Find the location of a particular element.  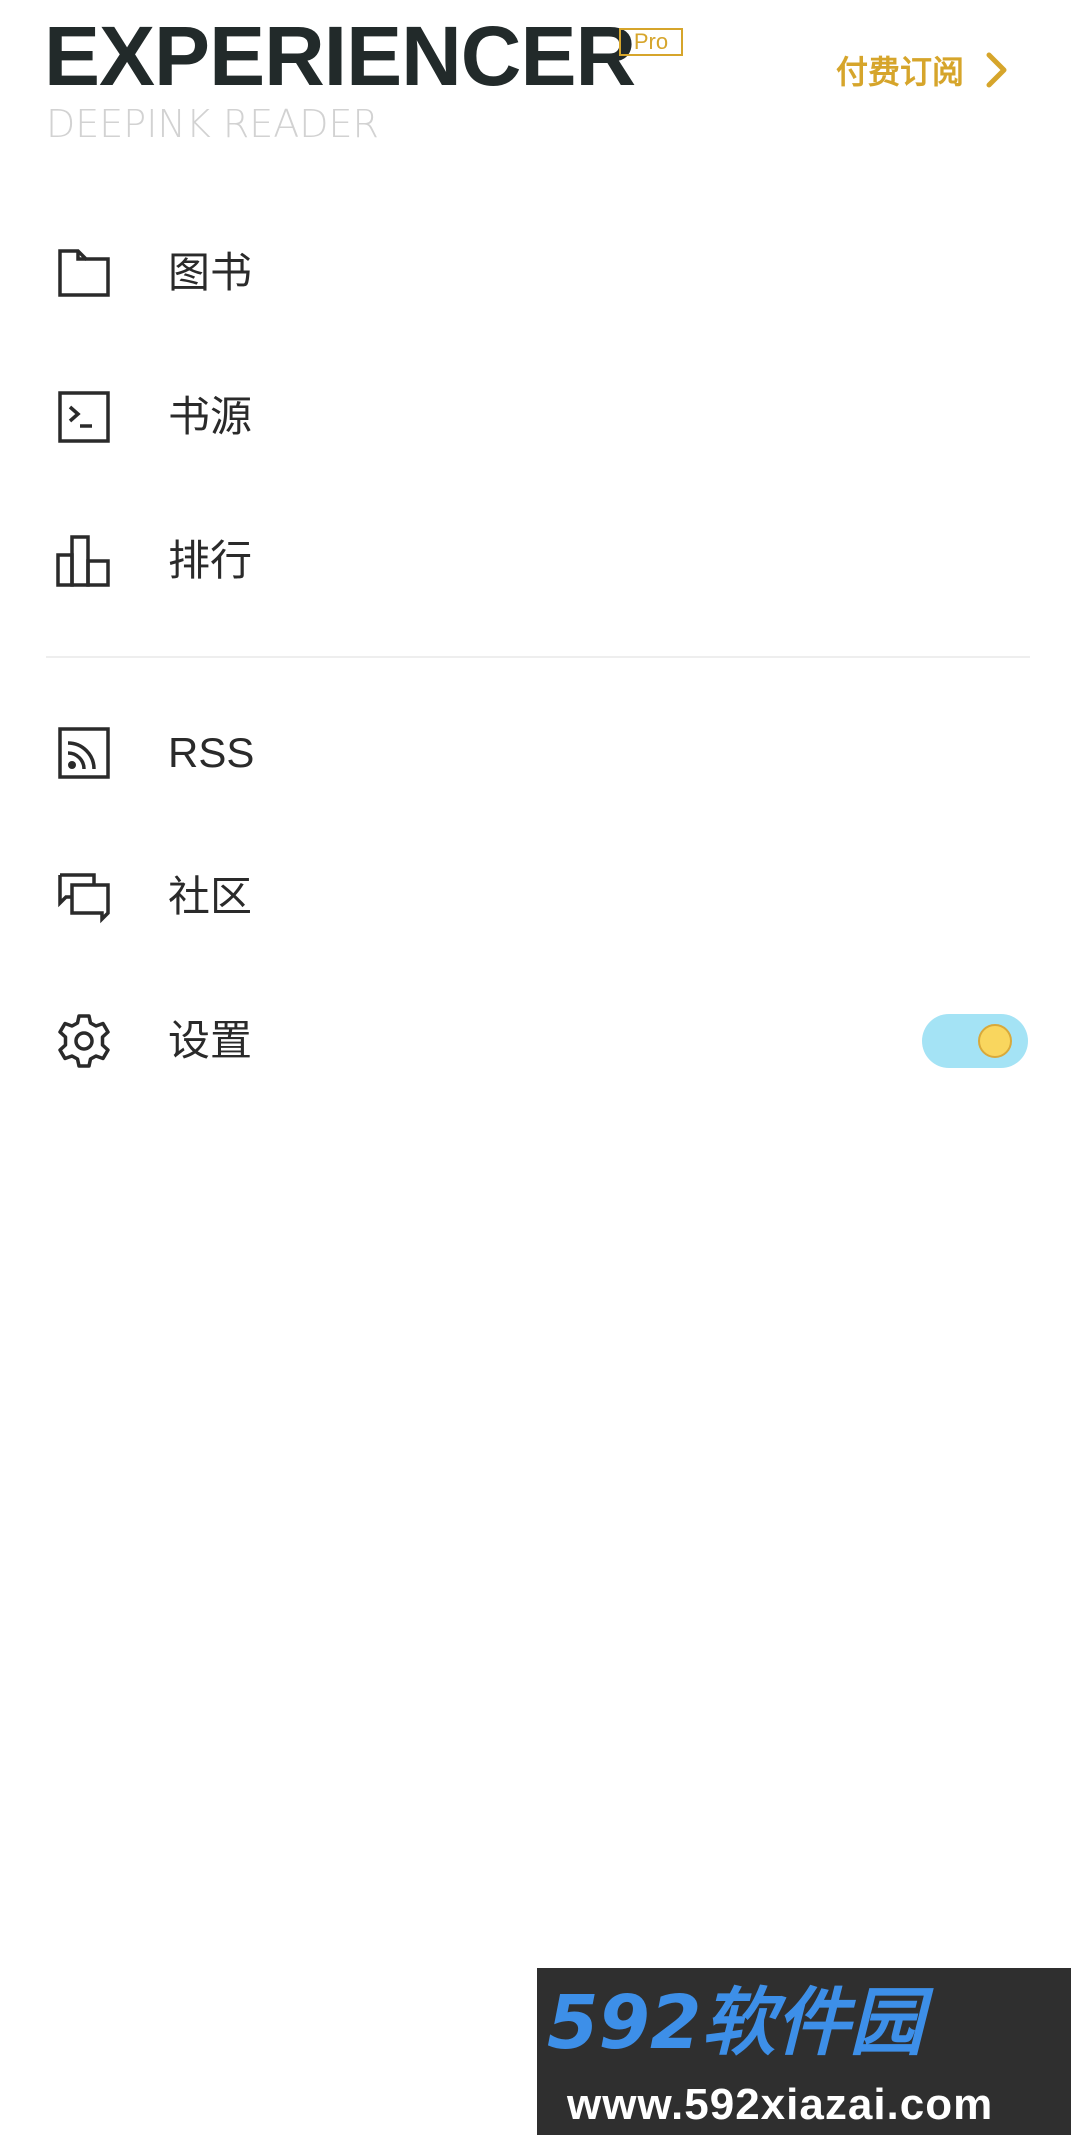

menu-divider is located at coordinates (538, 657).